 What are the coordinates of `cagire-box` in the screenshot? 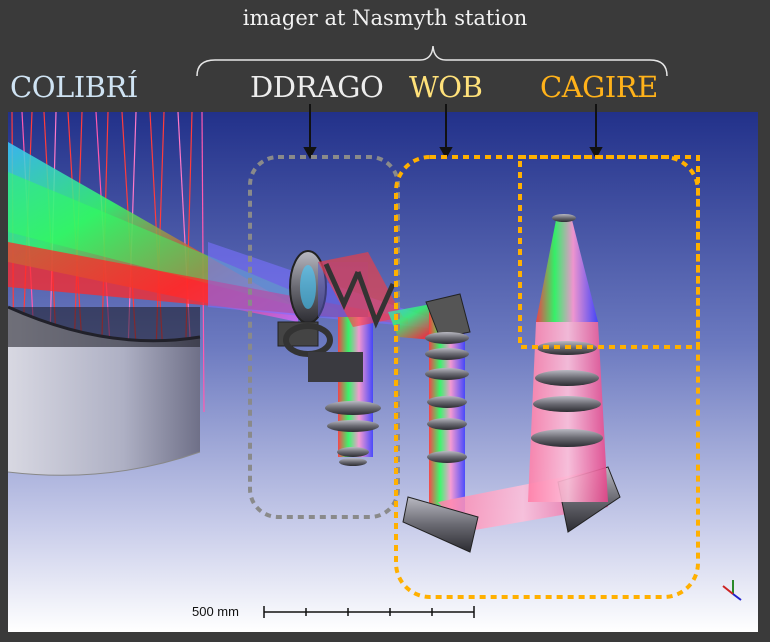 It's located at (609, 252).